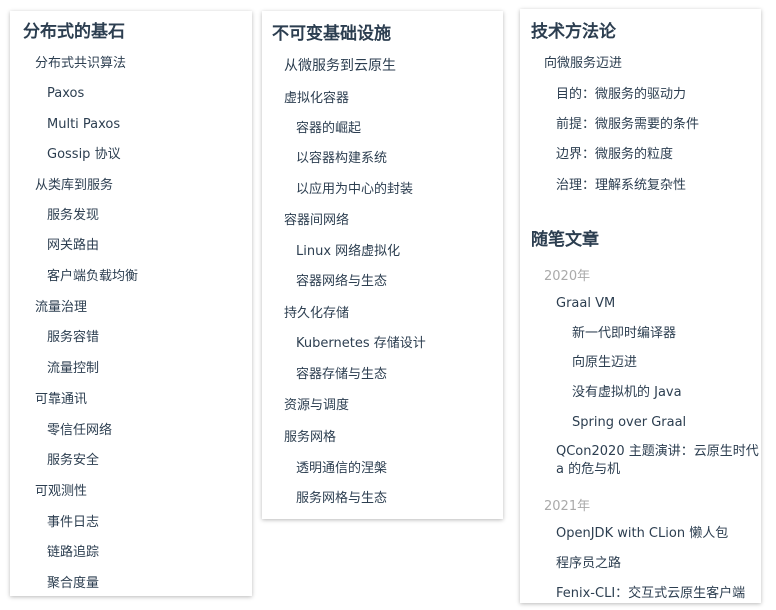  I want to click on nav-item: 虚拟化容器, so click(316, 99).